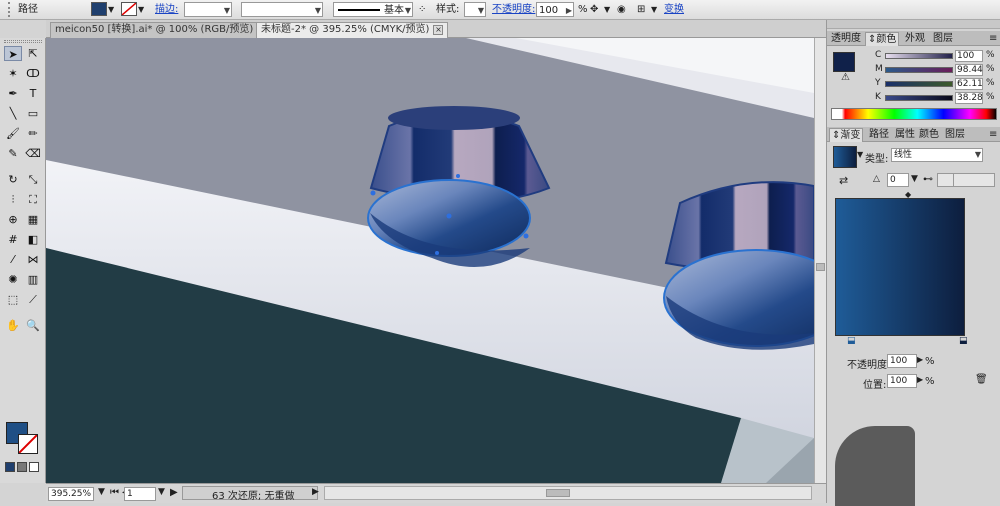 The width and height of the screenshot is (1000, 506). Describe the element at coordinates (13, 153) in the screenshot. I see `blob-brush-tool: ✎` at that location.